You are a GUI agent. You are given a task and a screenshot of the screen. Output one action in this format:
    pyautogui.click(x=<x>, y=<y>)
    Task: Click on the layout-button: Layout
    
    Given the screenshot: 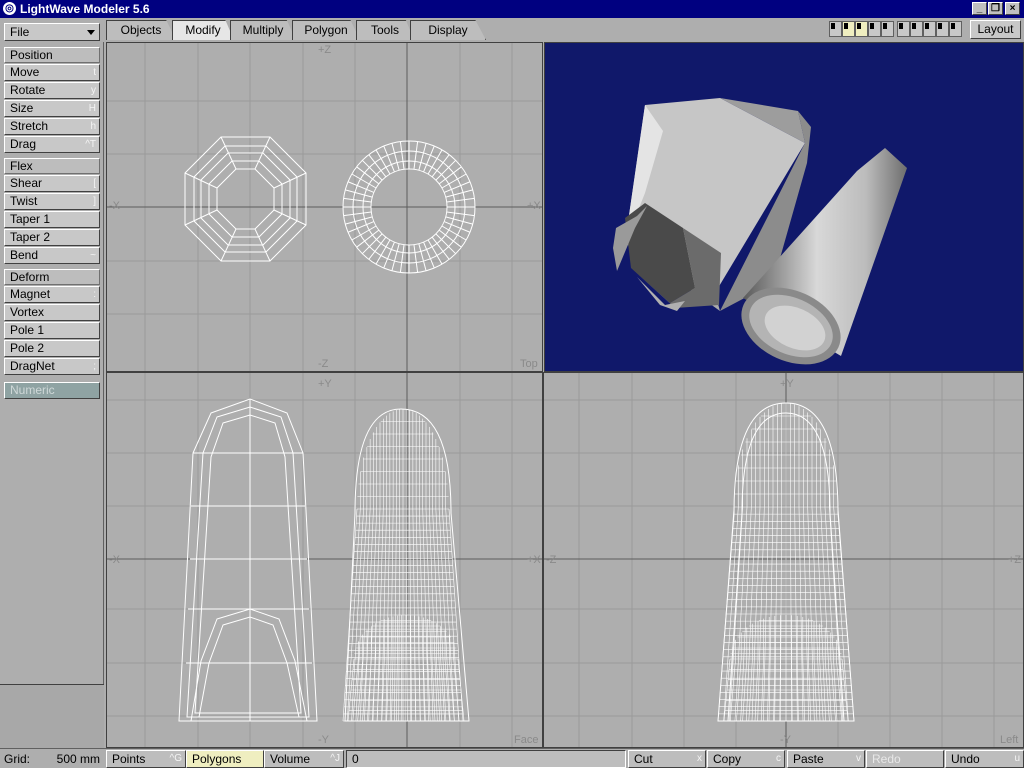 What is the action you would take?
    pyautogui.click(x=995, y=29)
    